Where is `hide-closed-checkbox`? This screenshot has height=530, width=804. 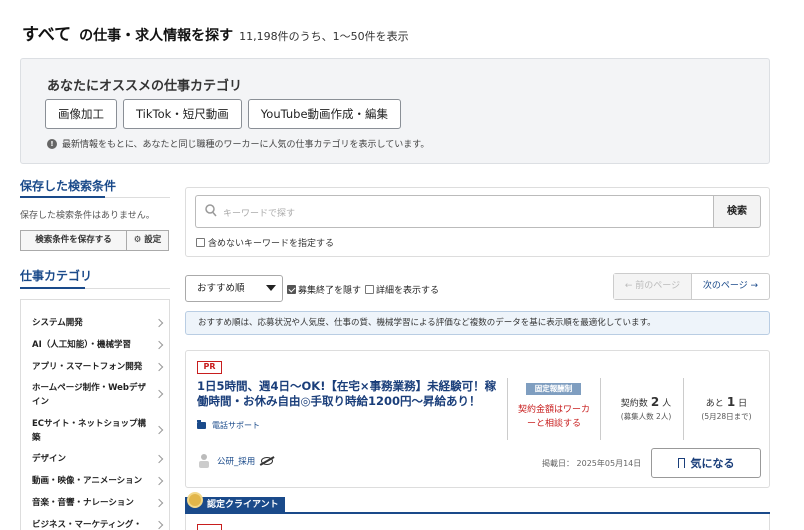 hide-closed-checkbox is located at coordinates (291, 289).